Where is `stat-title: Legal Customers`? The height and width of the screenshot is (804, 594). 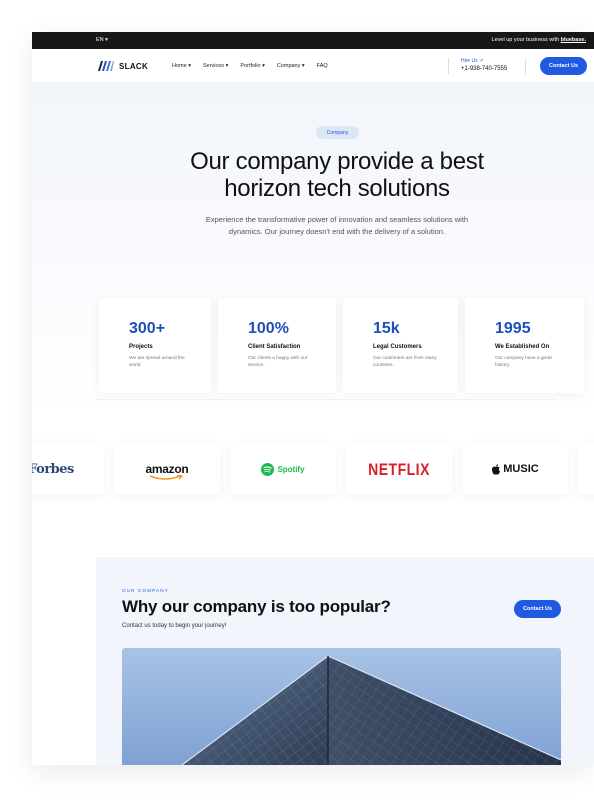
stat-title: Legal Customers is located at coordinates (397, 347).